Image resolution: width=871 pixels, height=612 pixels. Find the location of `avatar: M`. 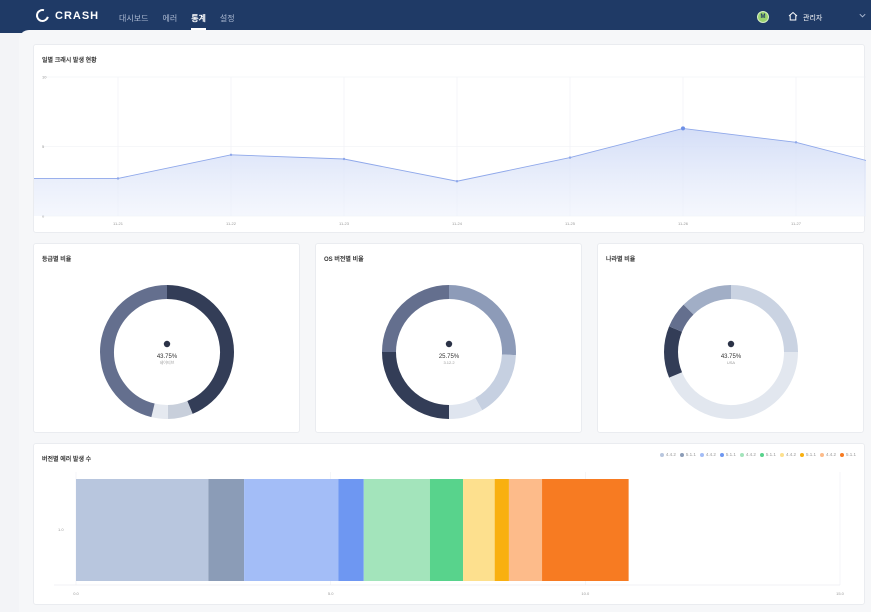

avatar: M is located at coordinates (763, 17).